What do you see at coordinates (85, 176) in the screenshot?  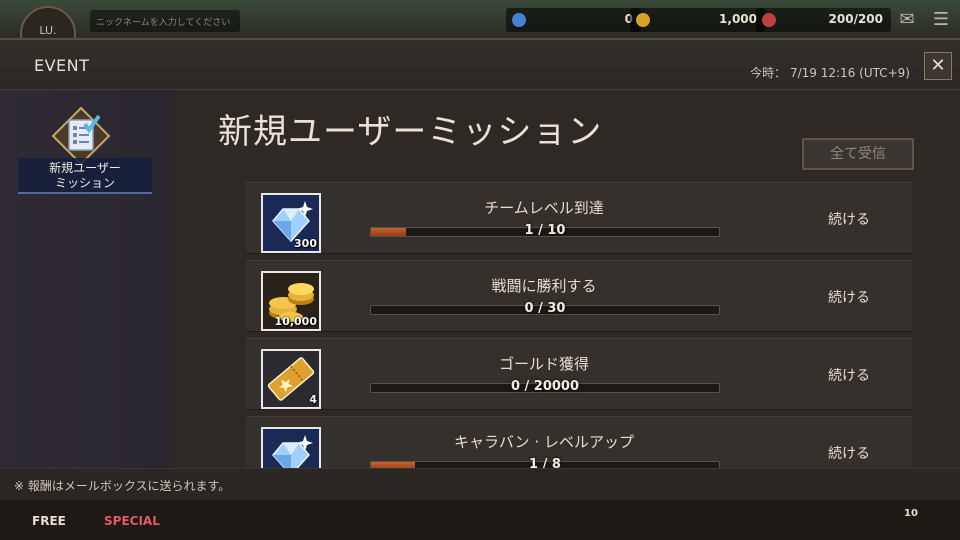 I see `sidebar-item-label: 新規ユーザー ミッション` at bounding box center [85, 176].